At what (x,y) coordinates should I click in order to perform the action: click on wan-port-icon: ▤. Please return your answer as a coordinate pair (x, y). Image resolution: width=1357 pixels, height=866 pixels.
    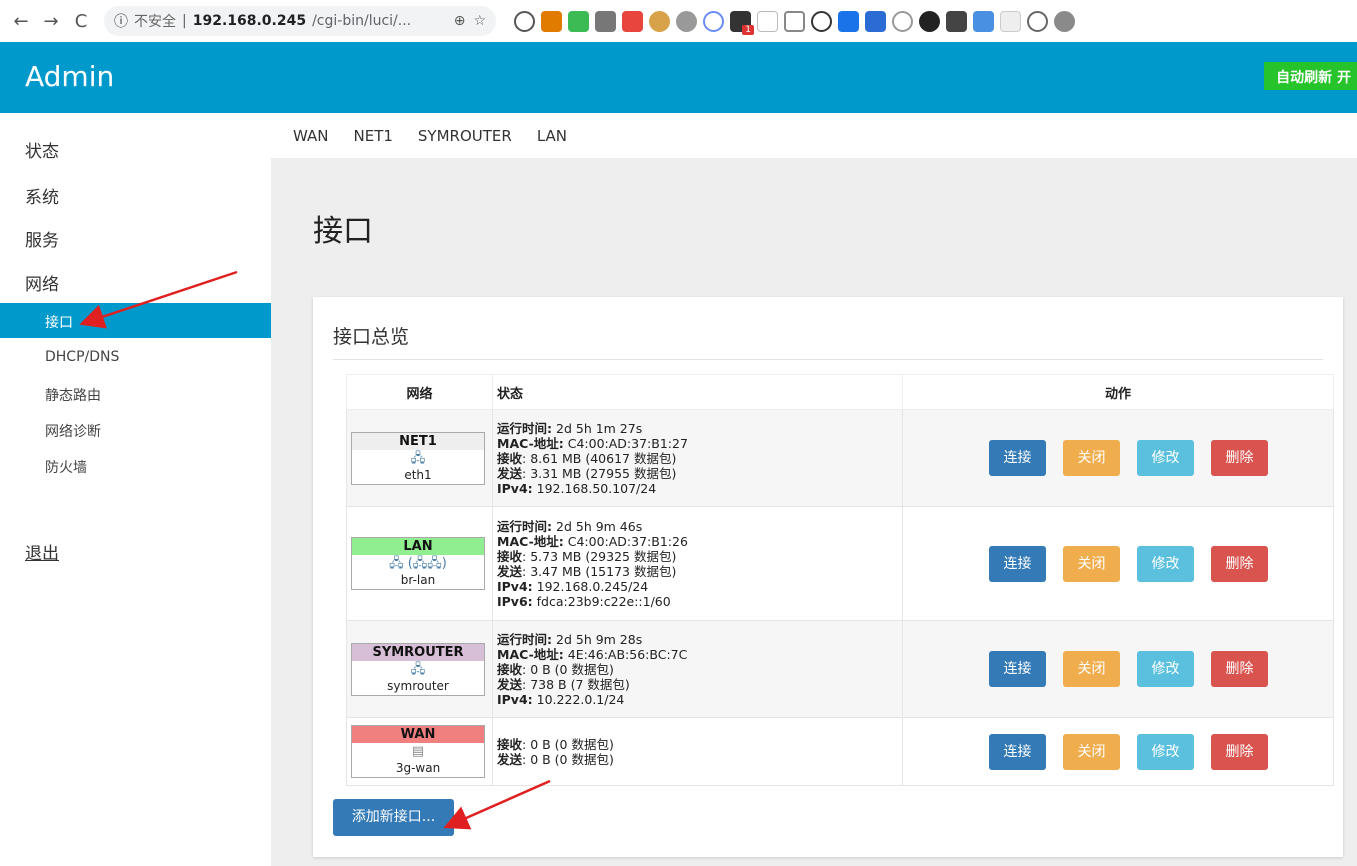
    Looking at the image, I should click on (418, 751).